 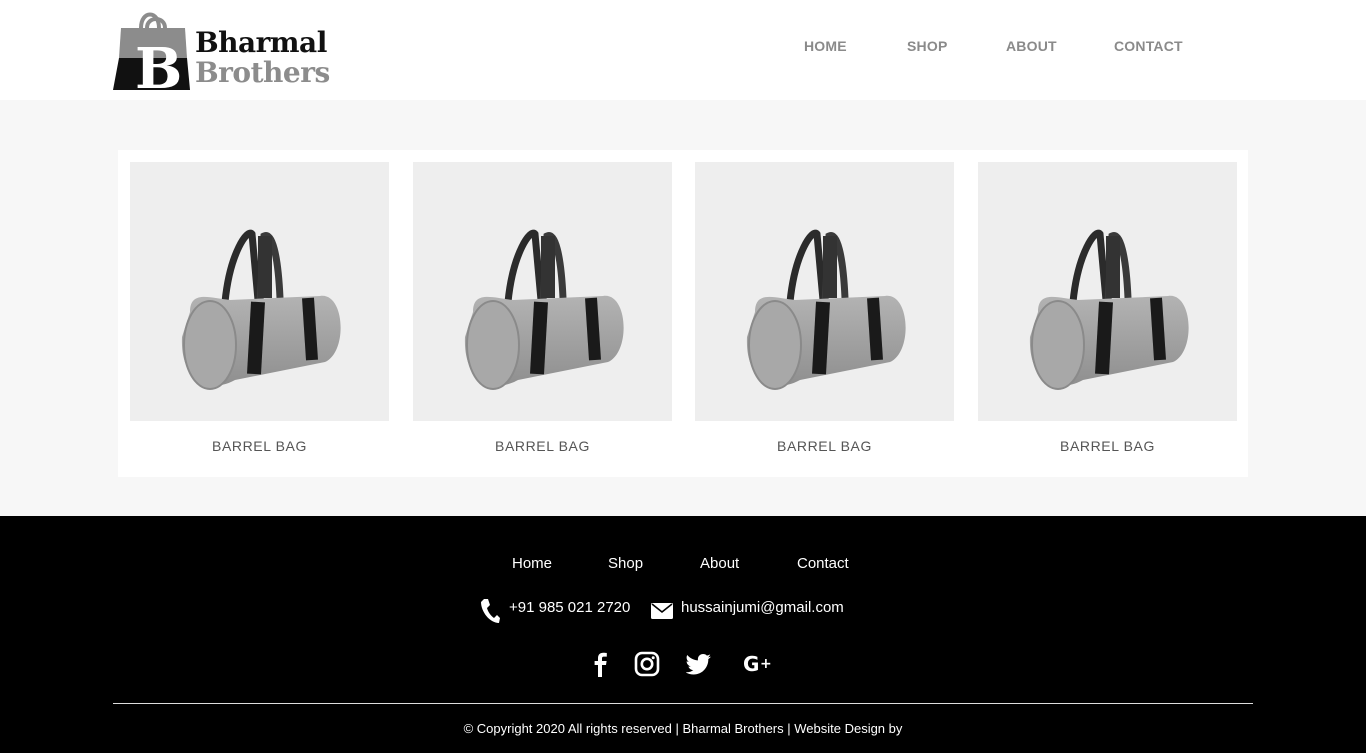 What do you see at coordinates (751, 664) in the screenshot?
I see `svg-text: G` at bounding box center [751, 664].